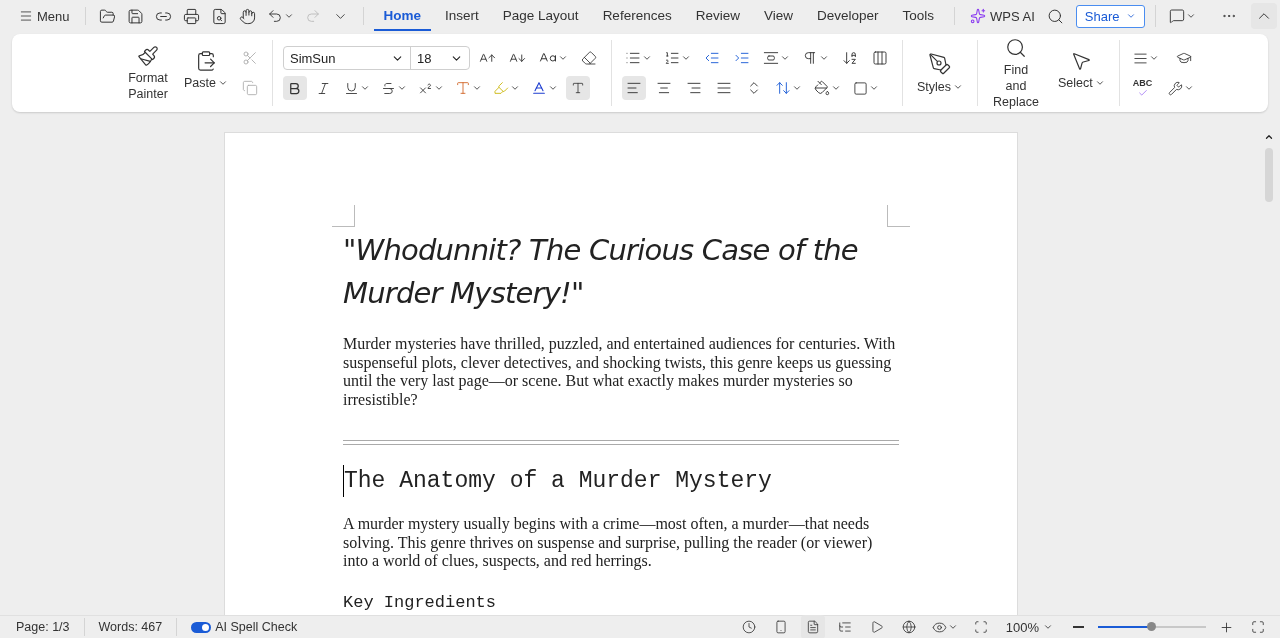 This screenshot has height=638, width=1280. I want to click on align-left-button, so click(633, 88).